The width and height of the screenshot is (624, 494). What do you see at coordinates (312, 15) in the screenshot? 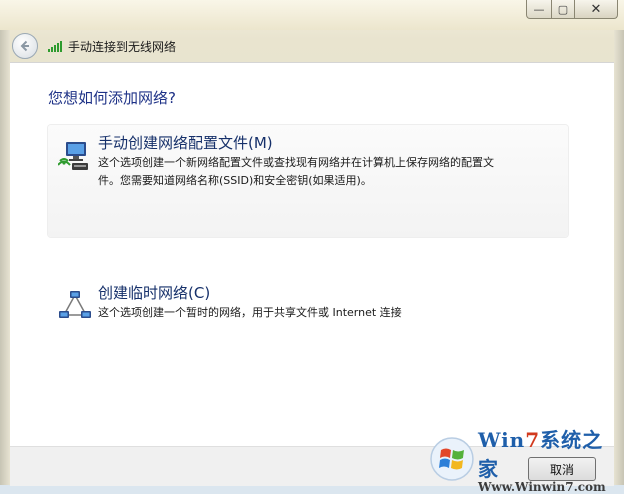
I see `title-bar: — ▢ ✕` at bounding box center [312, 15].